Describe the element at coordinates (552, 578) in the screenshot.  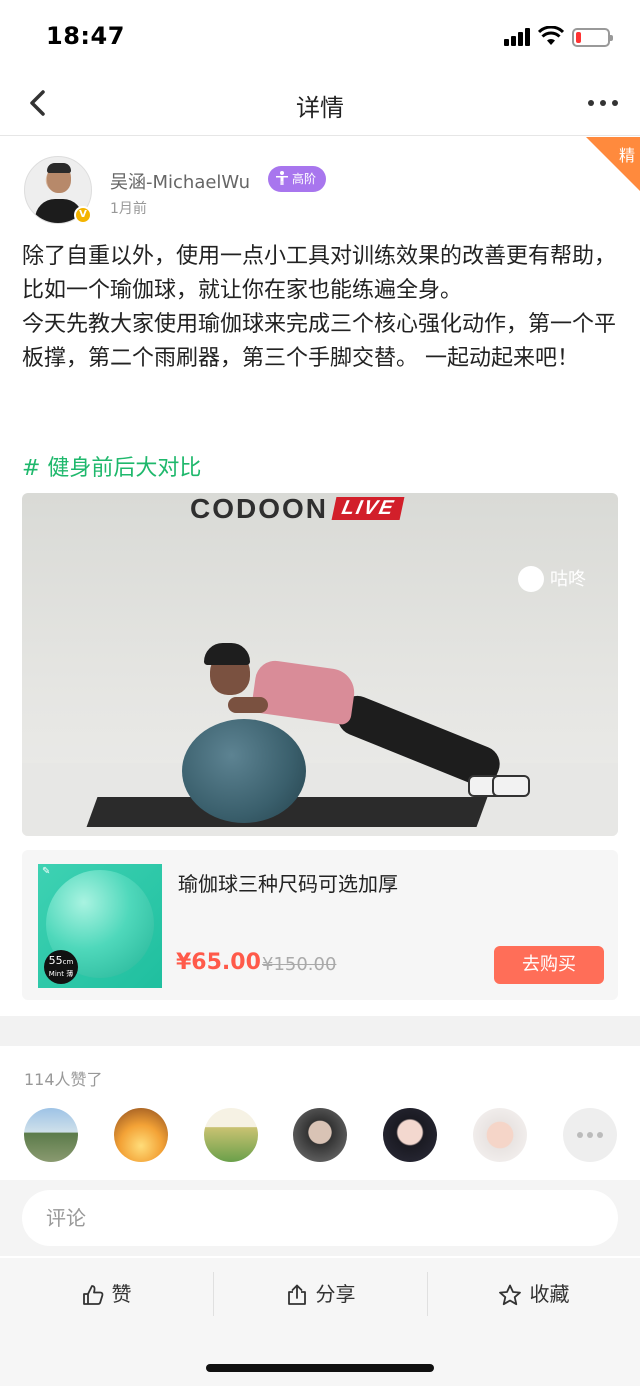
I see `video-watermark: 咕咚` at that location.